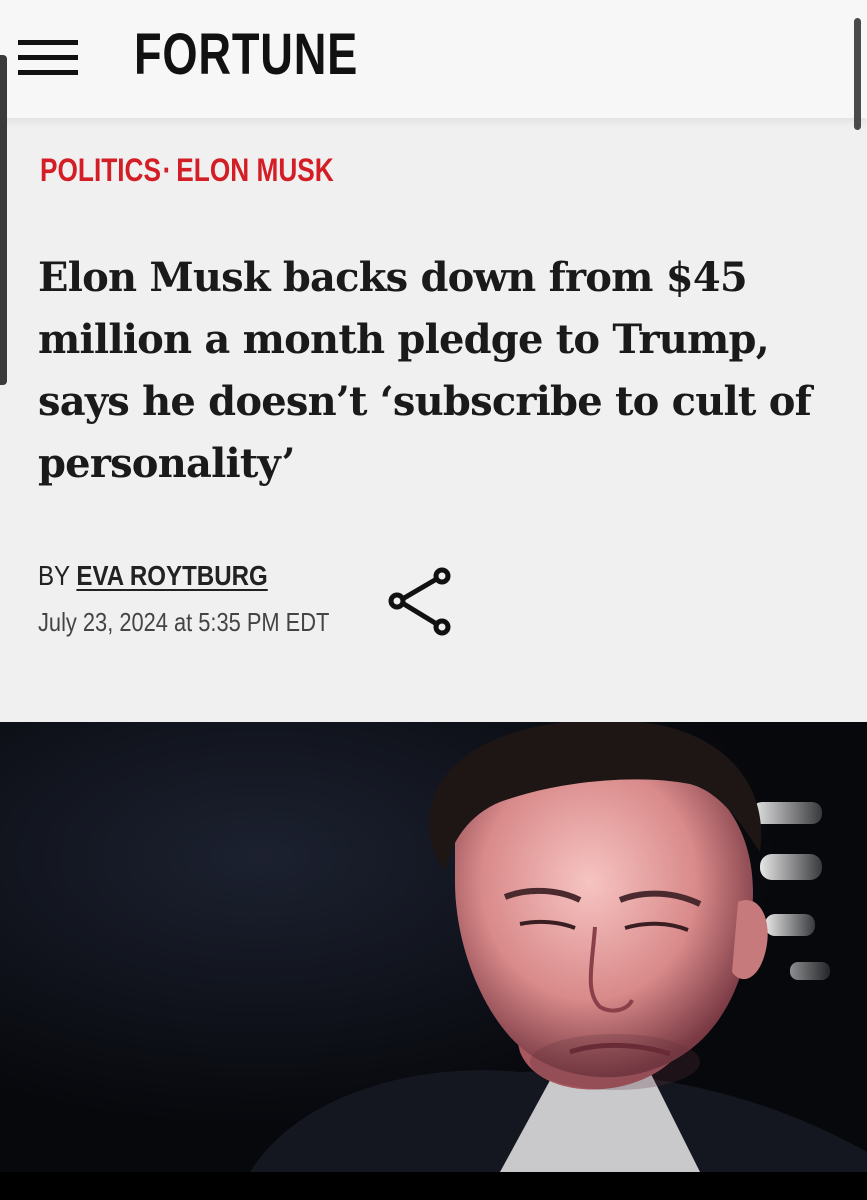 The image size is (867, 1200). Describe the element at coordinates (433, 59) in the screenshot. I see `site-header: FORTUNE` at that location.